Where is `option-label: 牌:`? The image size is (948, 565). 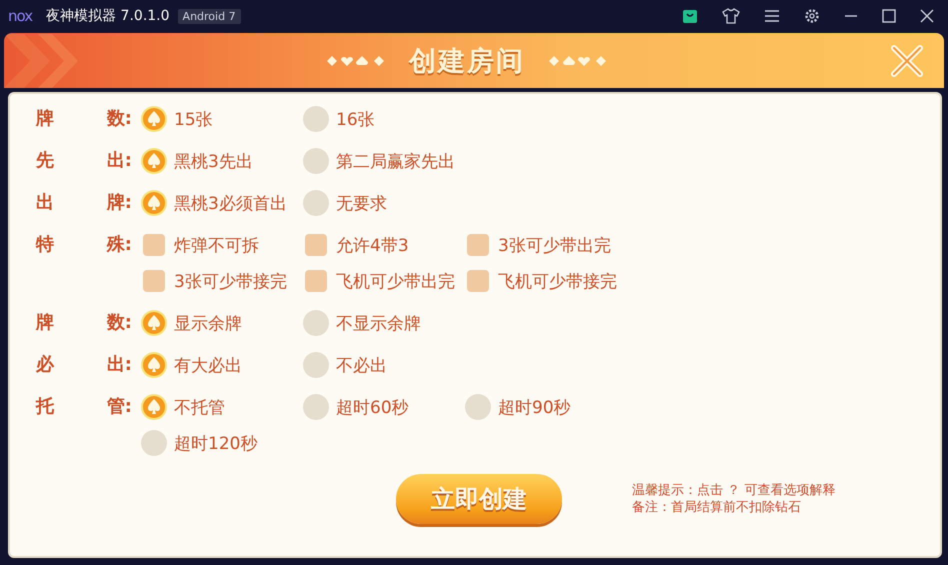 option-label: 牌: is located at coordinates (119, 203).